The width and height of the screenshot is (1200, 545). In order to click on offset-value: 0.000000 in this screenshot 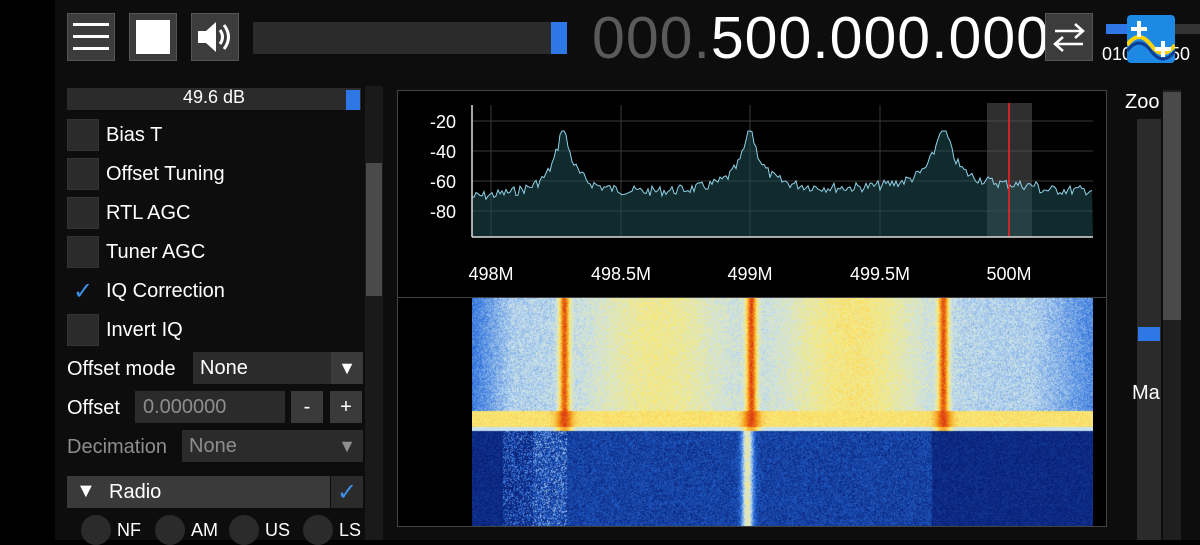, I will do `click(185, 407)`.